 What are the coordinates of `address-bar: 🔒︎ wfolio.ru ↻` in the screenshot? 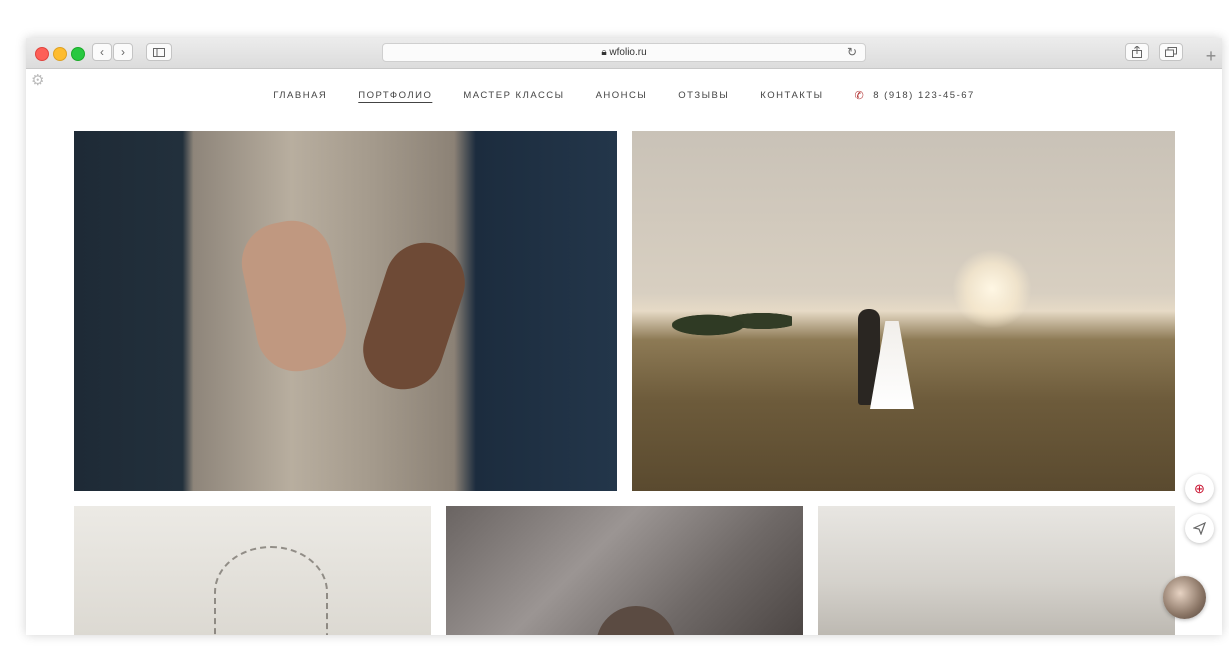 It's located at (624, 52).